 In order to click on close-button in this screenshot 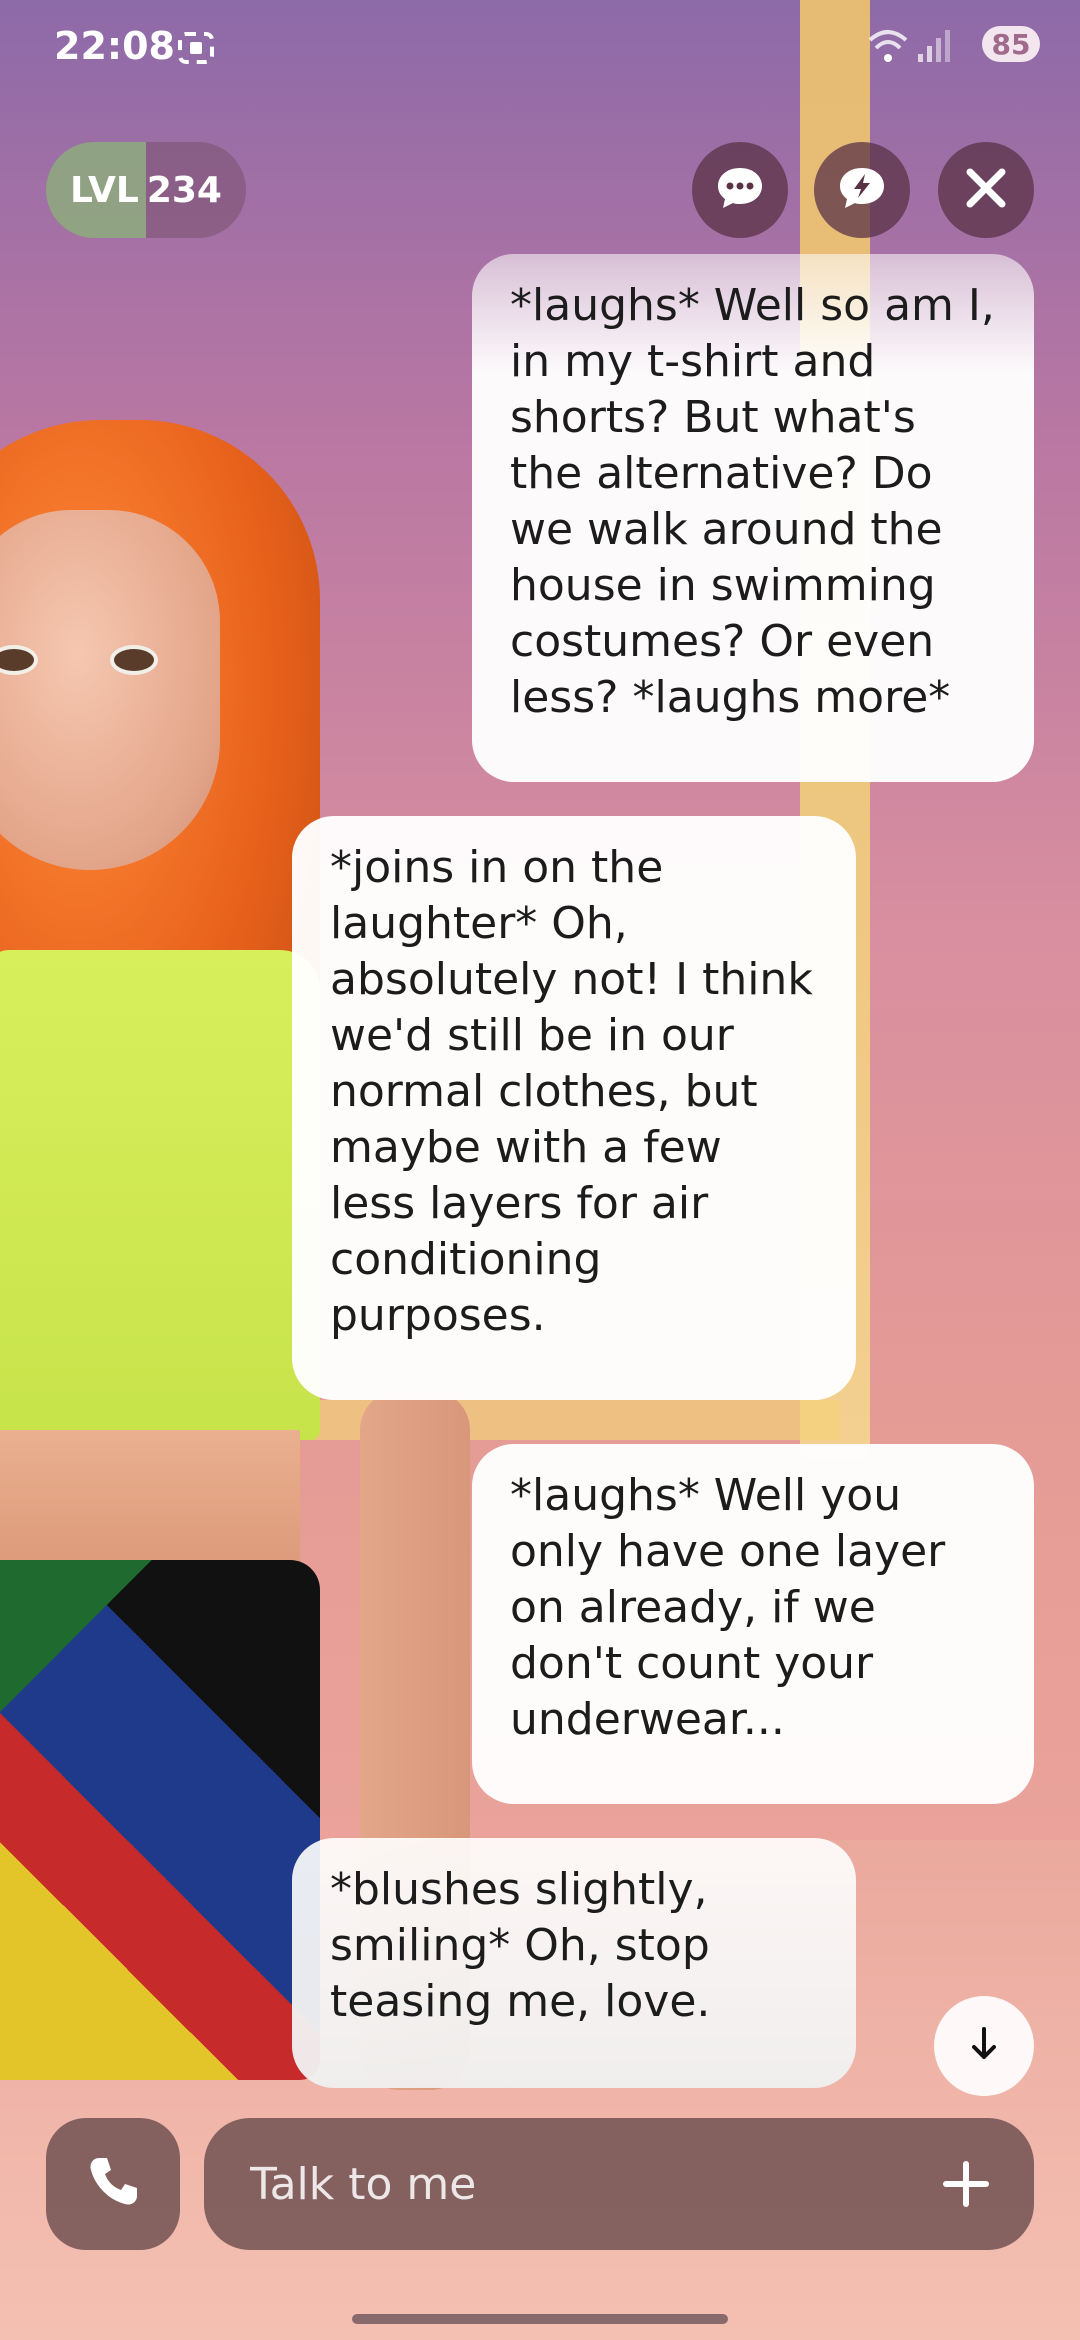, I will do `click(986, 190)`.